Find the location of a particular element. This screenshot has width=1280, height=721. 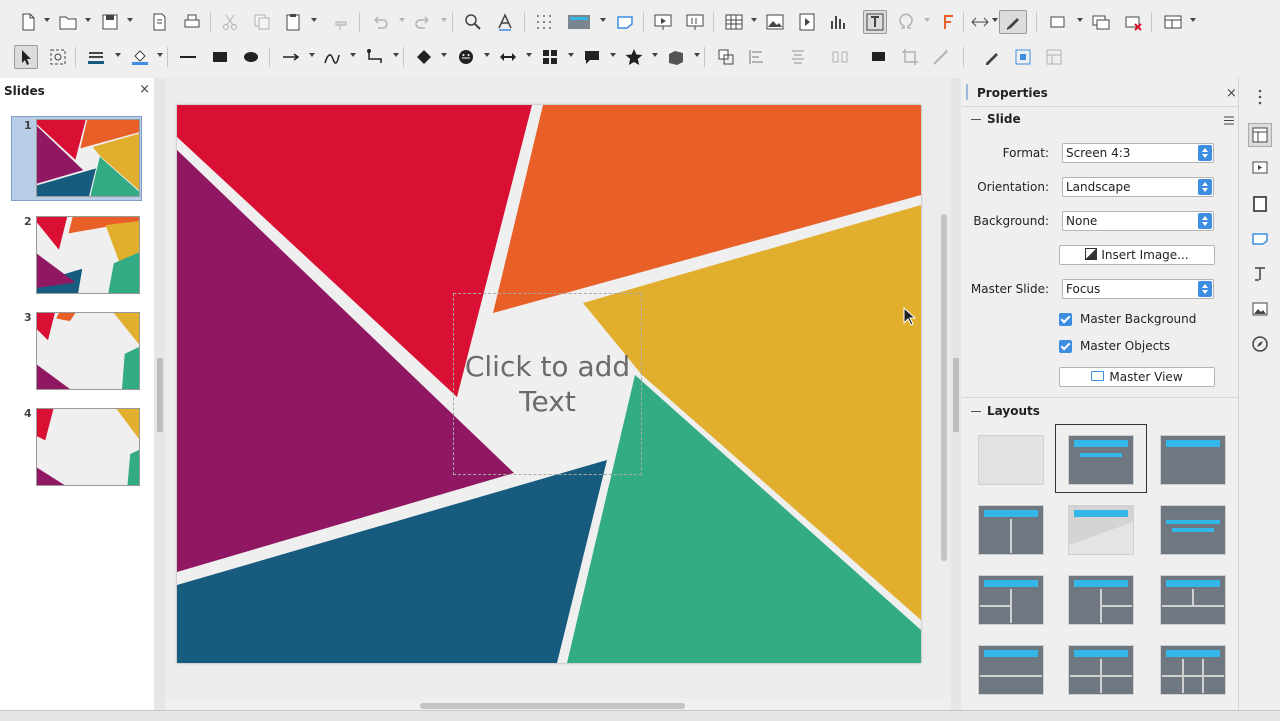

horizontal-scrollbar-thumb is located at coordinates (552, 706).